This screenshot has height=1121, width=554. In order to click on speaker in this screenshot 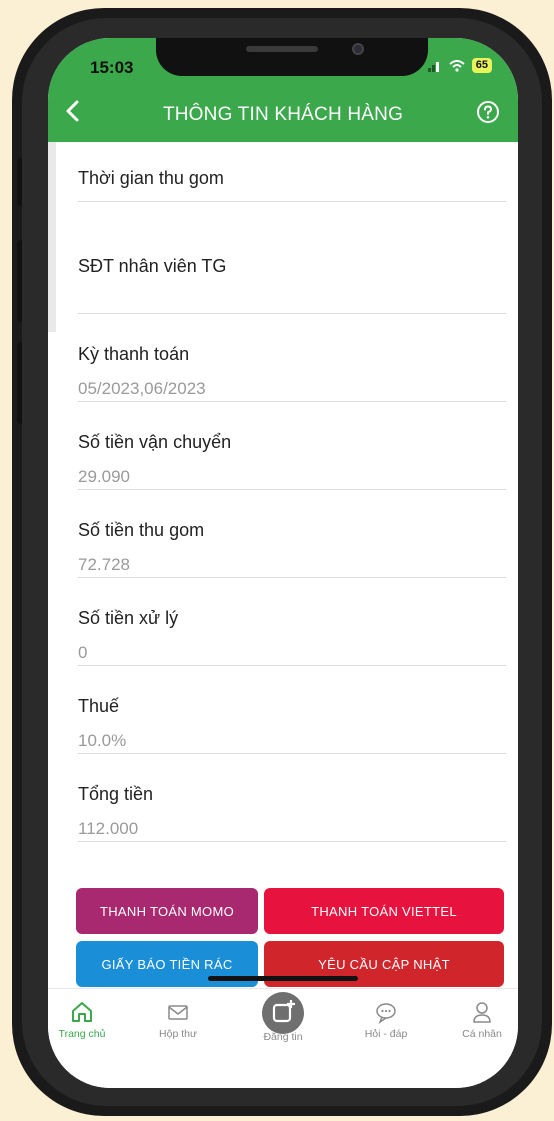, I will do `click(282, 49)`.